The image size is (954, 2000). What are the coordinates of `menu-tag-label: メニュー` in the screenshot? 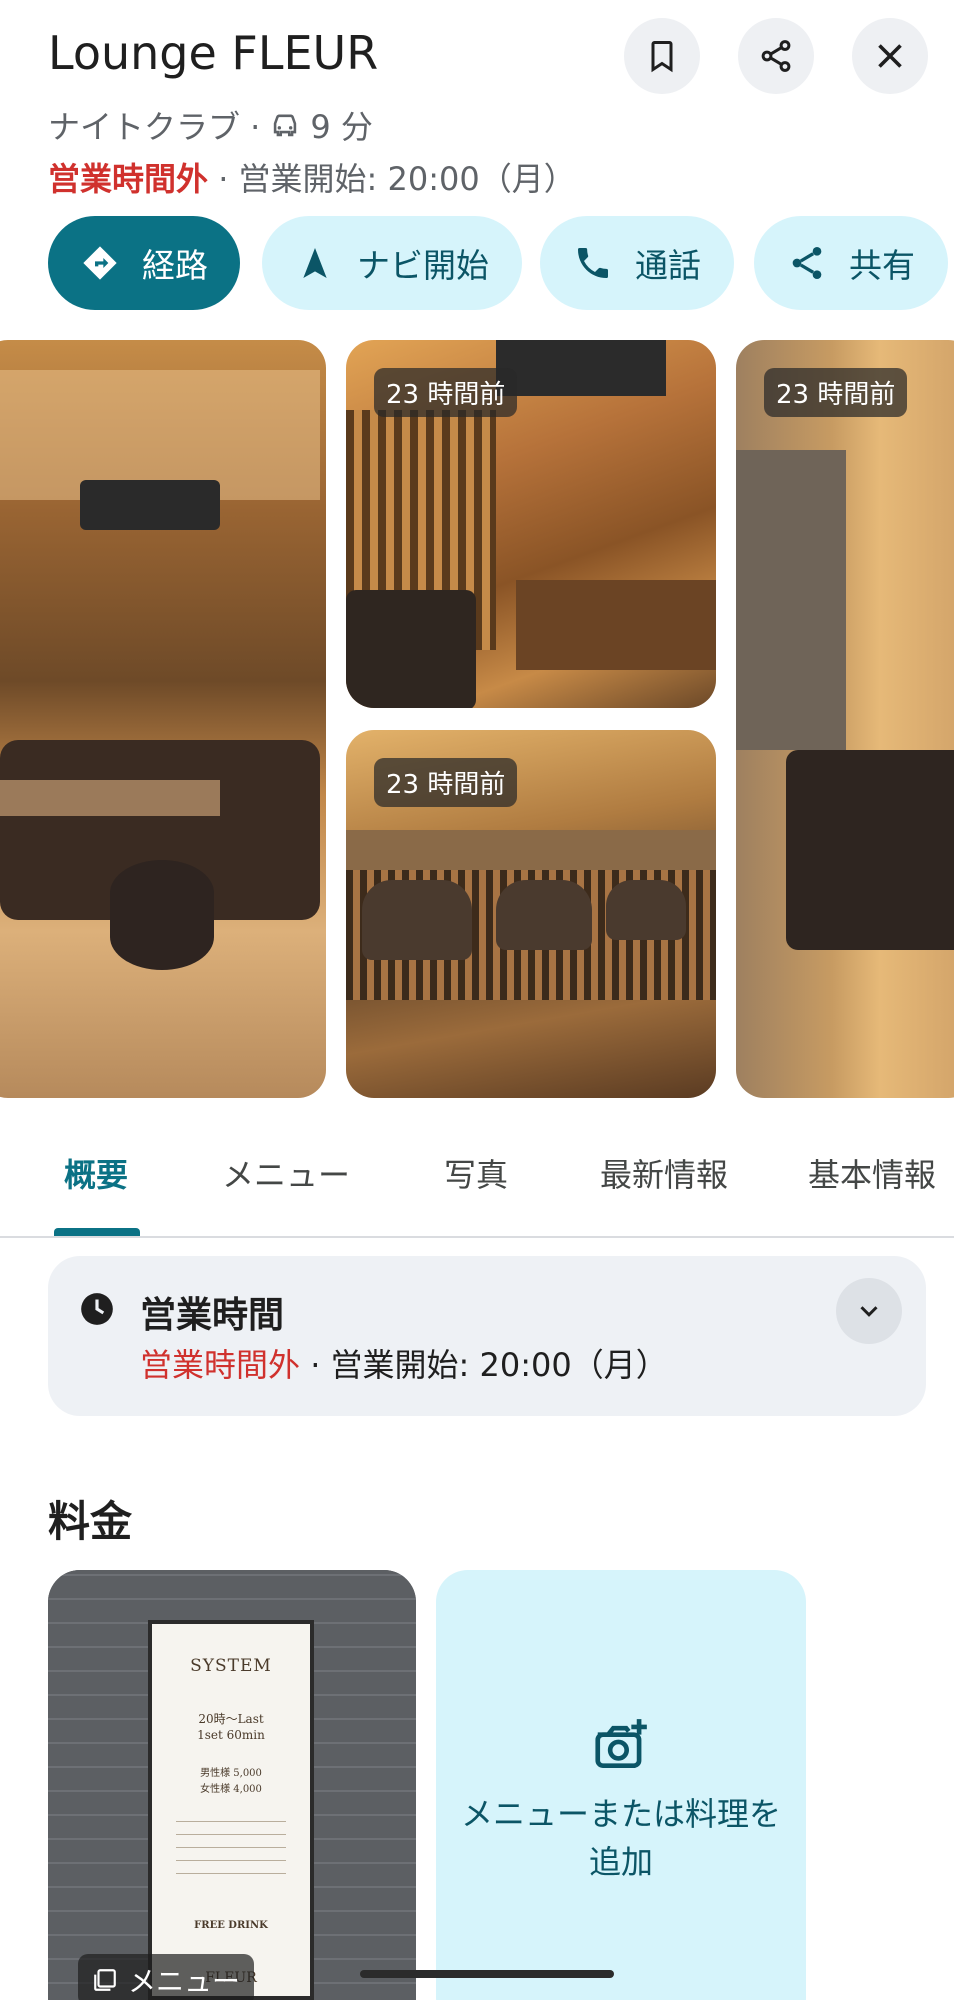 It's located at (184, 1981).